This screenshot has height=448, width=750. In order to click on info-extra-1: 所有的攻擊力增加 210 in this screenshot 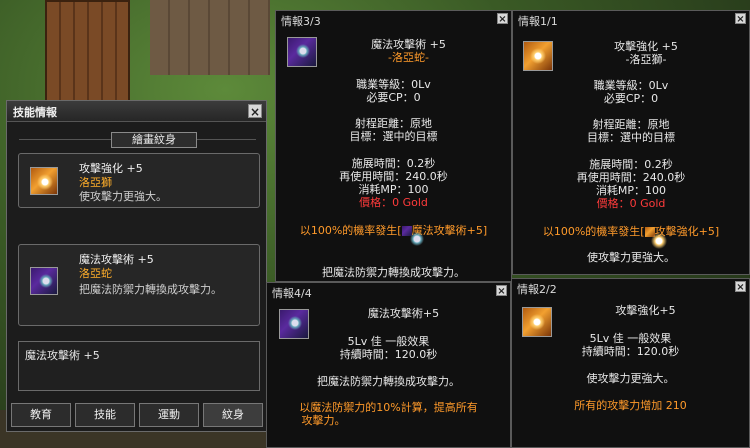, I will do `click(630, 405)`.